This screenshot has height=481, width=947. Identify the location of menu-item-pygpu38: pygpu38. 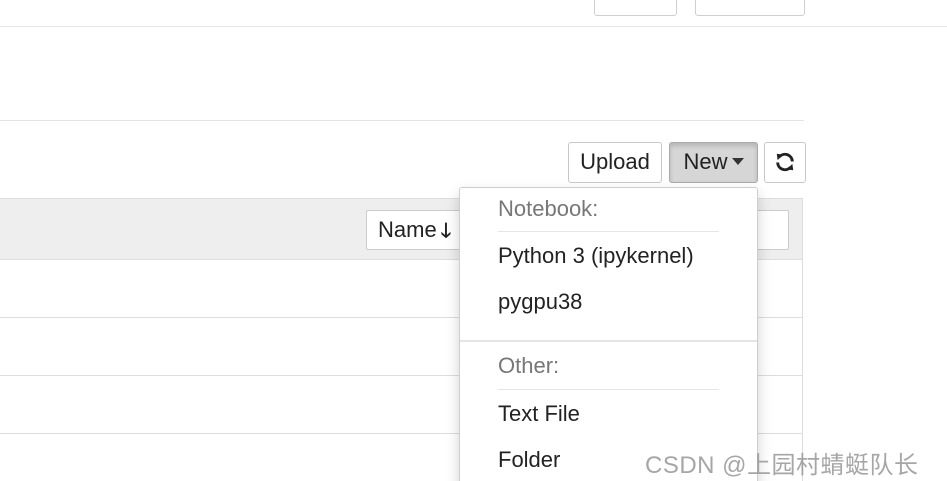
(540, 302).